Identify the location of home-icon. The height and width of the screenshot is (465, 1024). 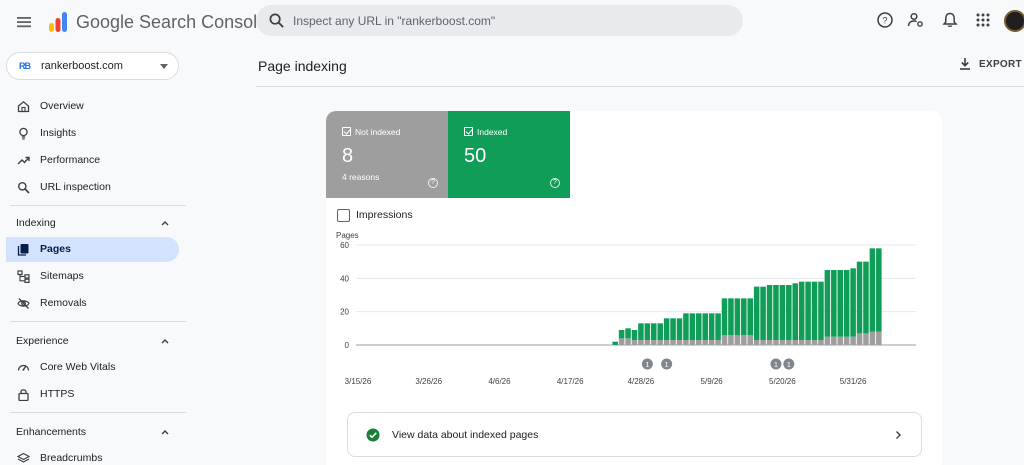
(23, 106).